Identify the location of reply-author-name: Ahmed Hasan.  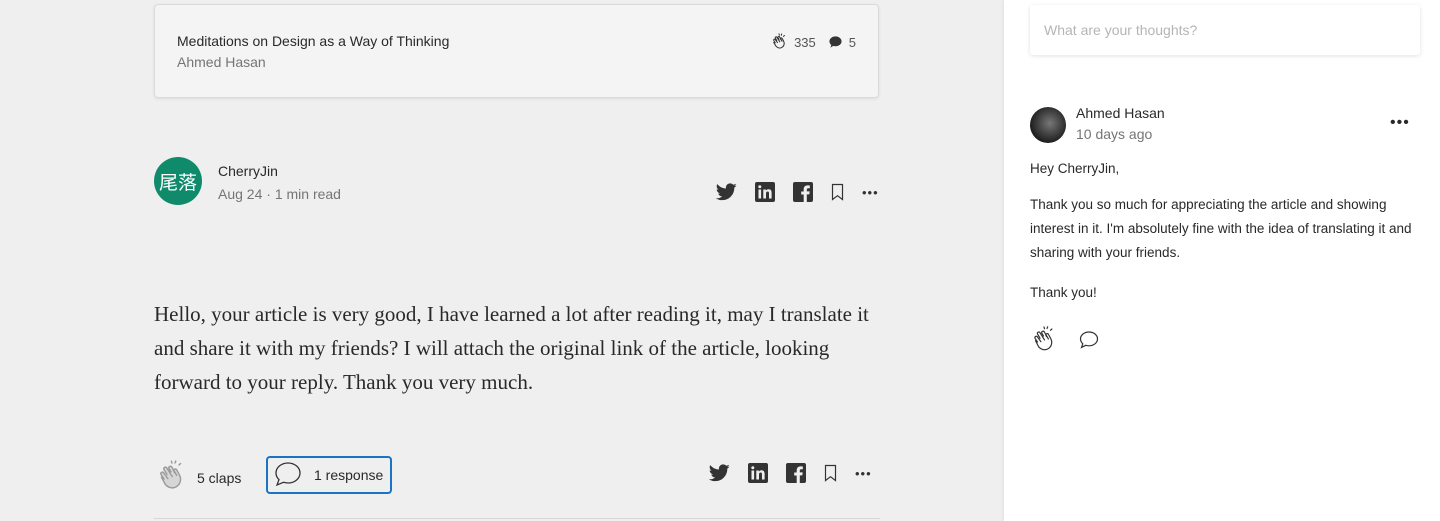
(1120, 113).